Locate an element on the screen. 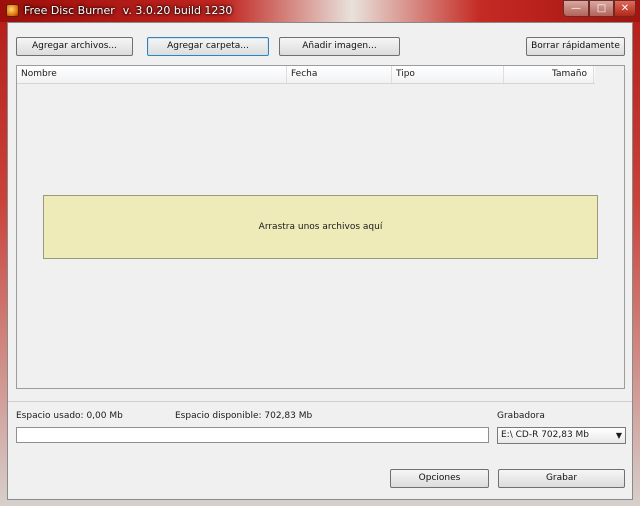 The height and width of the screenshot is (506, 640). column-header-name: Nombre is located at coordinates (152, 74).